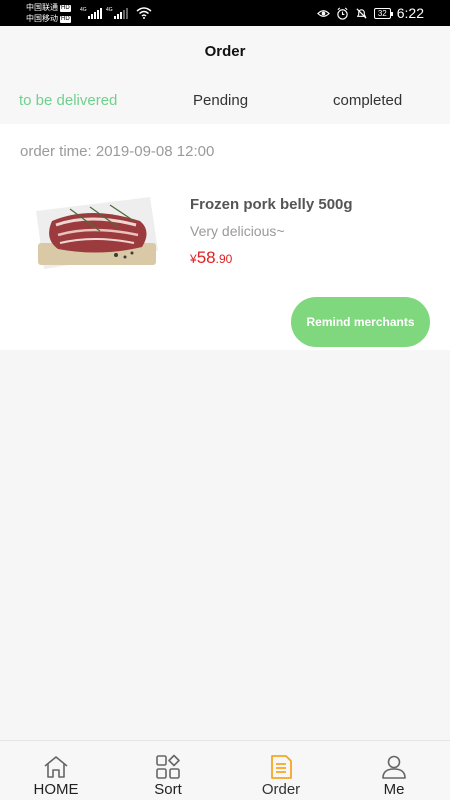 This screenshot has height=800, width=450. Describe the element at coordinates (342, 13) in the screenshot. I see `alarm-icon` at that location.